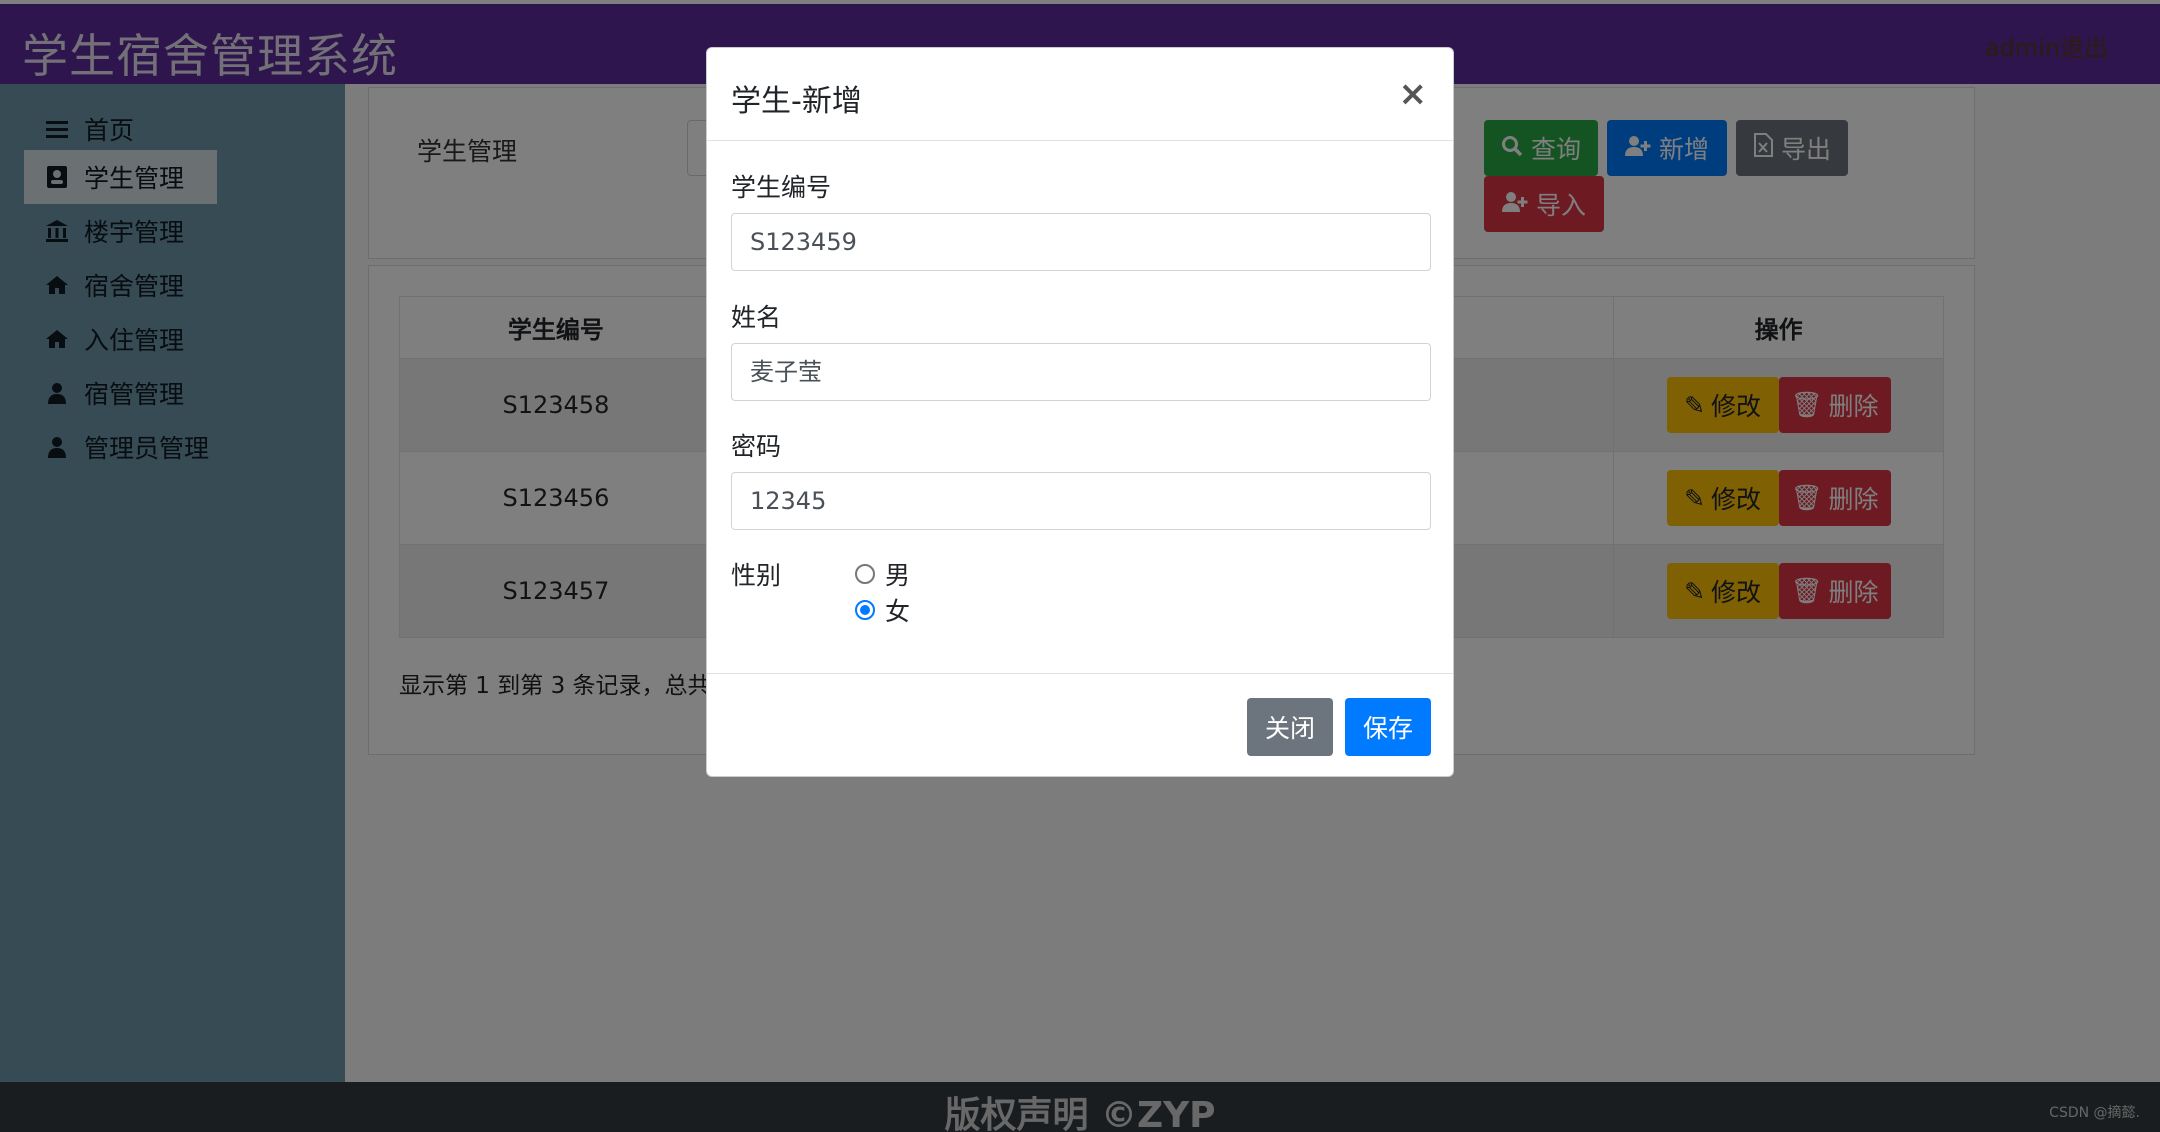 This screenshot has width=2160, height=1132. I want to click on modal-header: 学生-新增 ×, so click(1080, 94).